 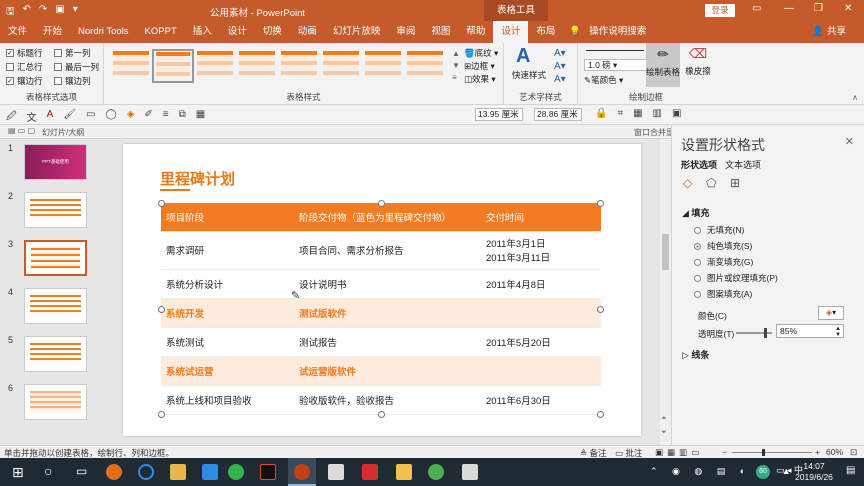 What do you see at coordinates (27, 12) in the screenshot?
I see `undo-icon: ↶` at bounding box center [27, 12].